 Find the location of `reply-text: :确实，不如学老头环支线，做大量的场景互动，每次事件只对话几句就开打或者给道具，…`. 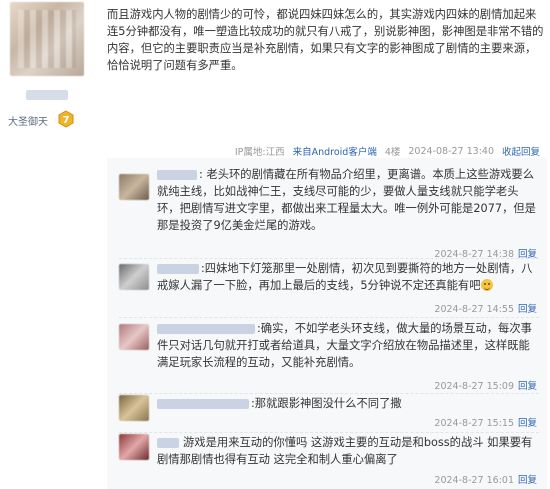

reply-text: :确实，不如学老头环支线，做大量的场景互动，每次事件只对话几句就开打或者给道具，… is located at coordinates (344, 345).